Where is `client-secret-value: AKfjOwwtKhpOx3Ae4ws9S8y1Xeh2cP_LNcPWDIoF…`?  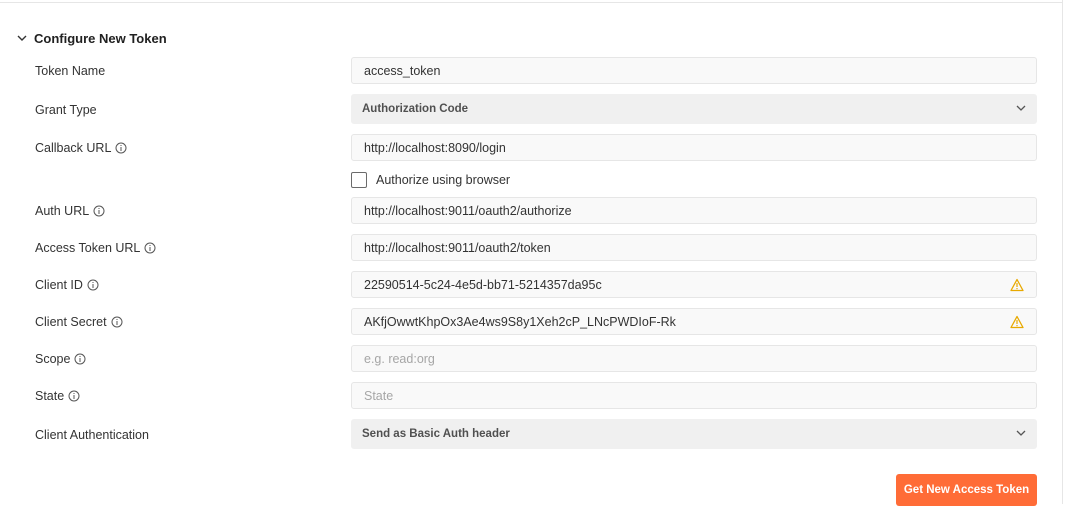
client-secret-value: AKfjOwwtKhpOx3Ae4ws9S8y1Xeh2cP_LNcPWDIoF… is located at coordinates (520, 321).